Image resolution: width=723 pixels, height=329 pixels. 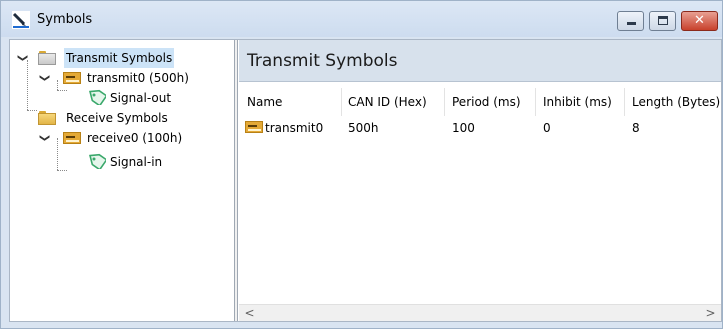 What do you see at coordinates (236, 180) in the screenshot?
I see `pane-splitter` at bounding box center [236, 180].